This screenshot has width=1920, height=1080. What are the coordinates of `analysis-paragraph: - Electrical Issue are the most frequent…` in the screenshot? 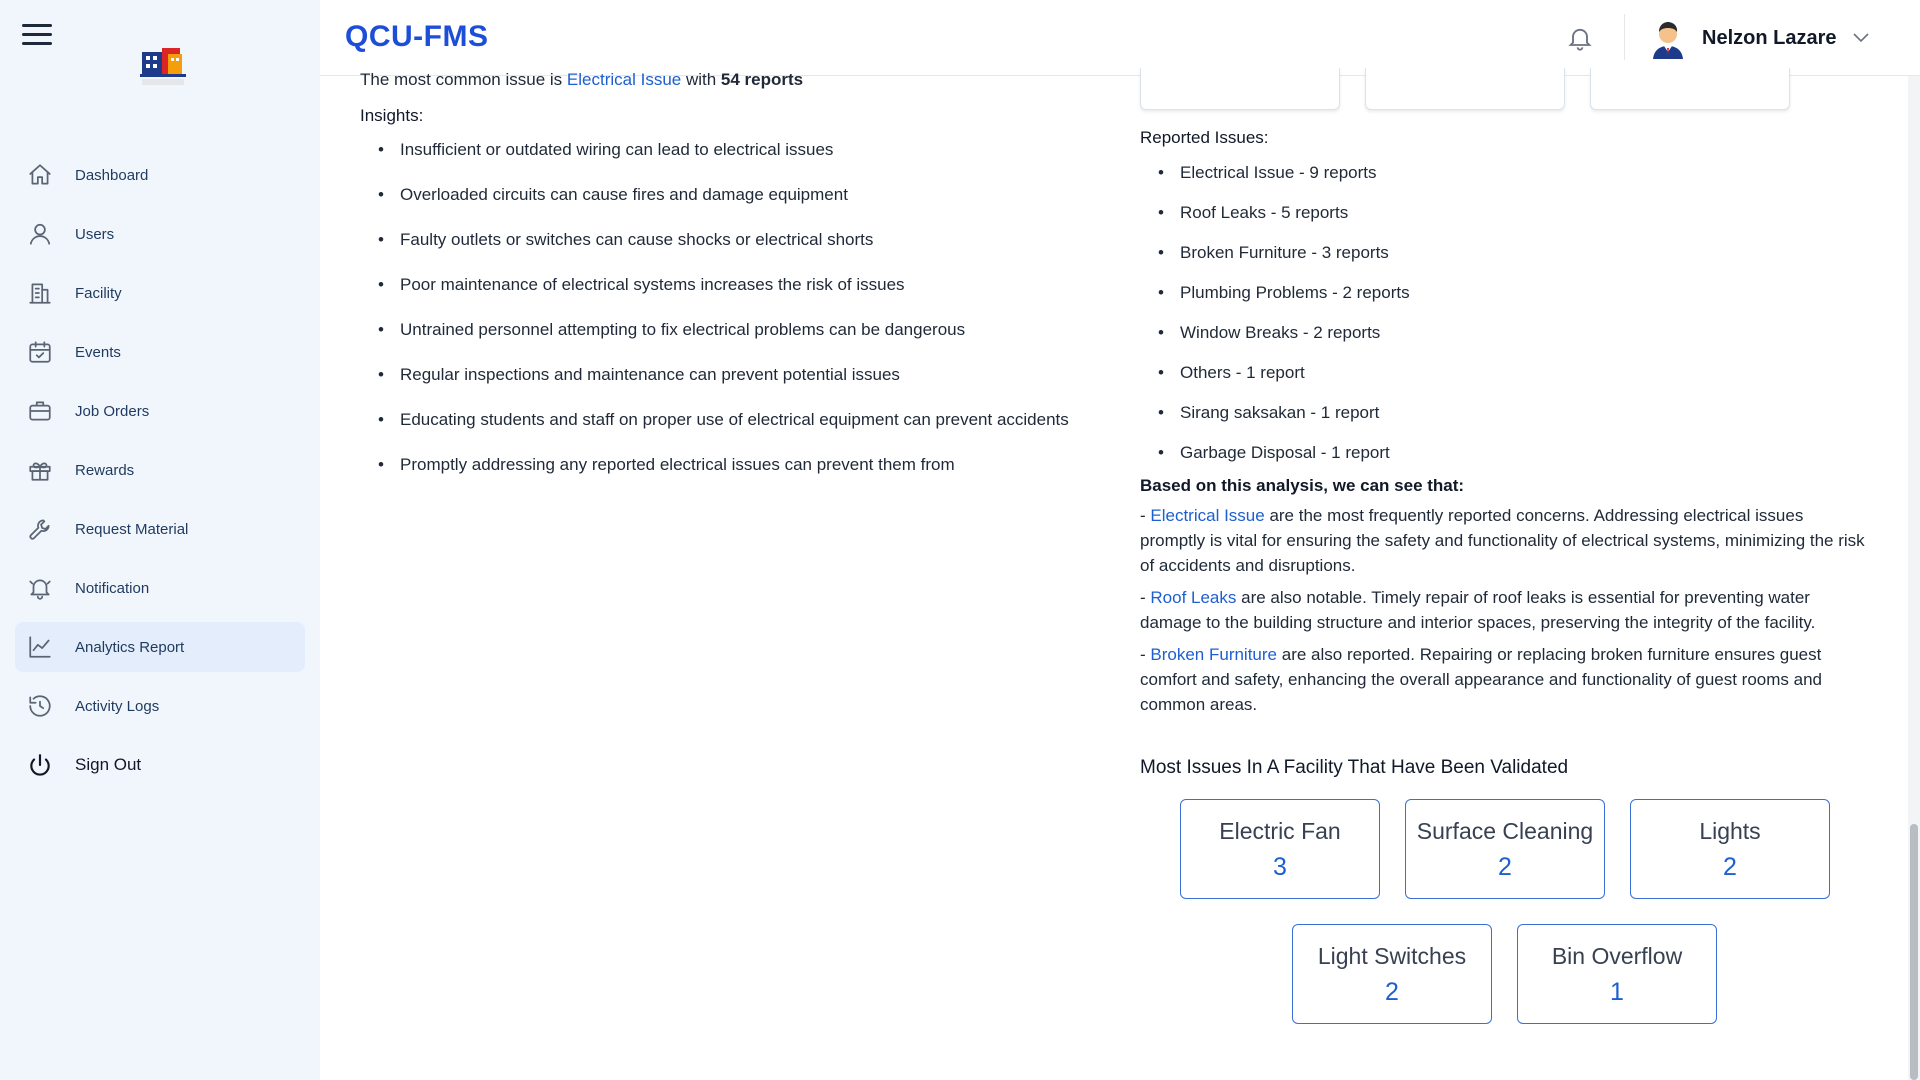 It's located at (1505, 540).